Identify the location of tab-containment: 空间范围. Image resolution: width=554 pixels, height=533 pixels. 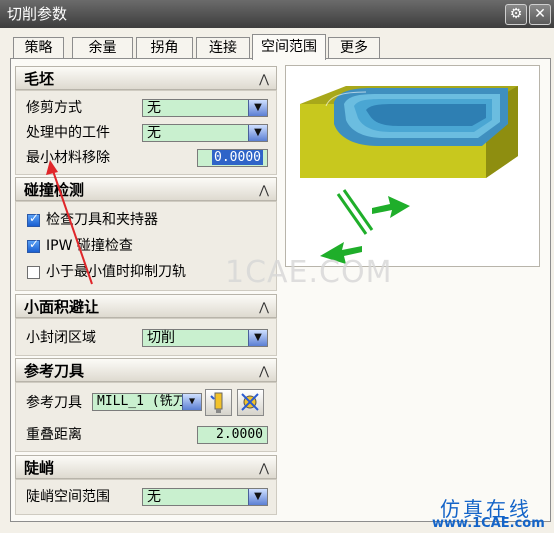
(289, 47).